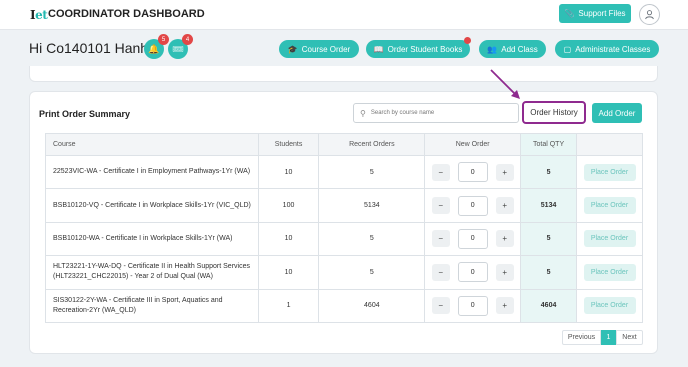 The width and height of the screenshot is (688, 367). Describe the element at coordinates (467, 40) in the screenshot. I see `notification-dot` at that location.